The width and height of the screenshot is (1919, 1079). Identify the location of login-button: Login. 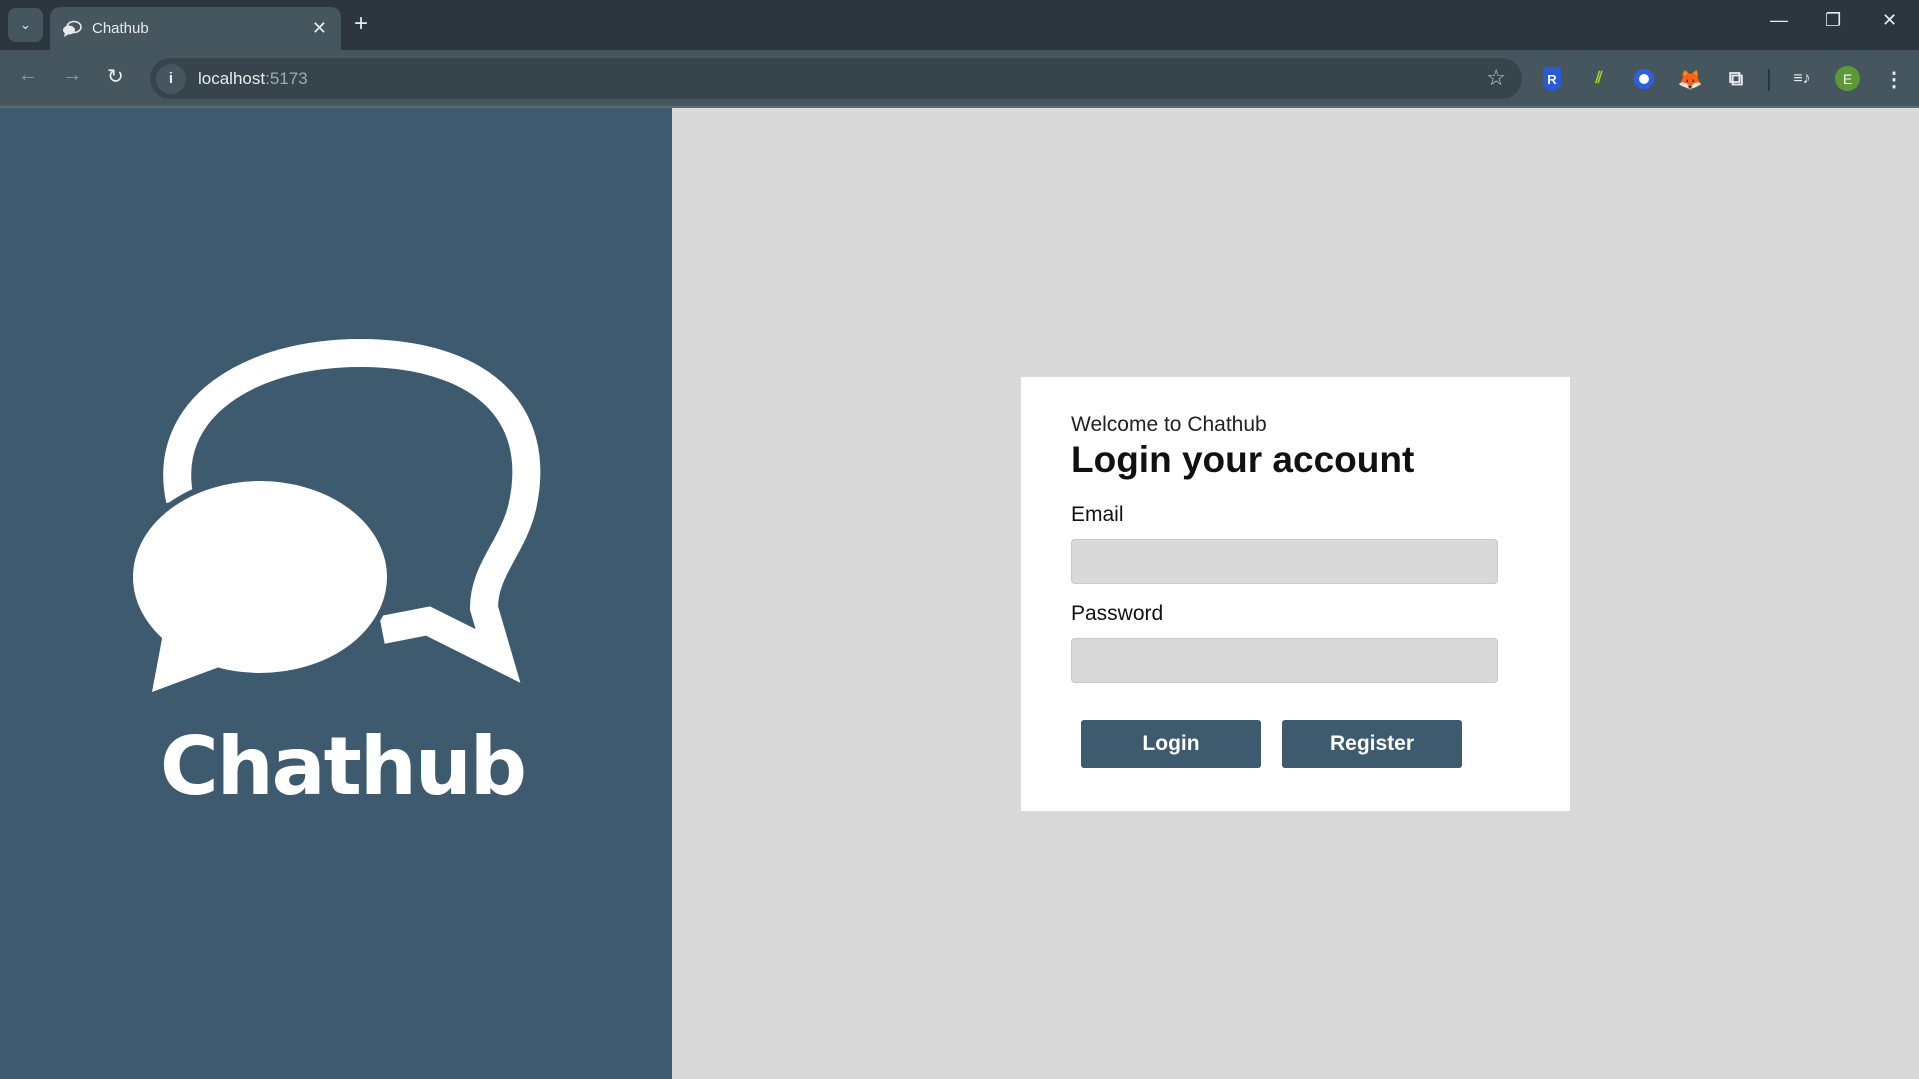
(1171, 744).